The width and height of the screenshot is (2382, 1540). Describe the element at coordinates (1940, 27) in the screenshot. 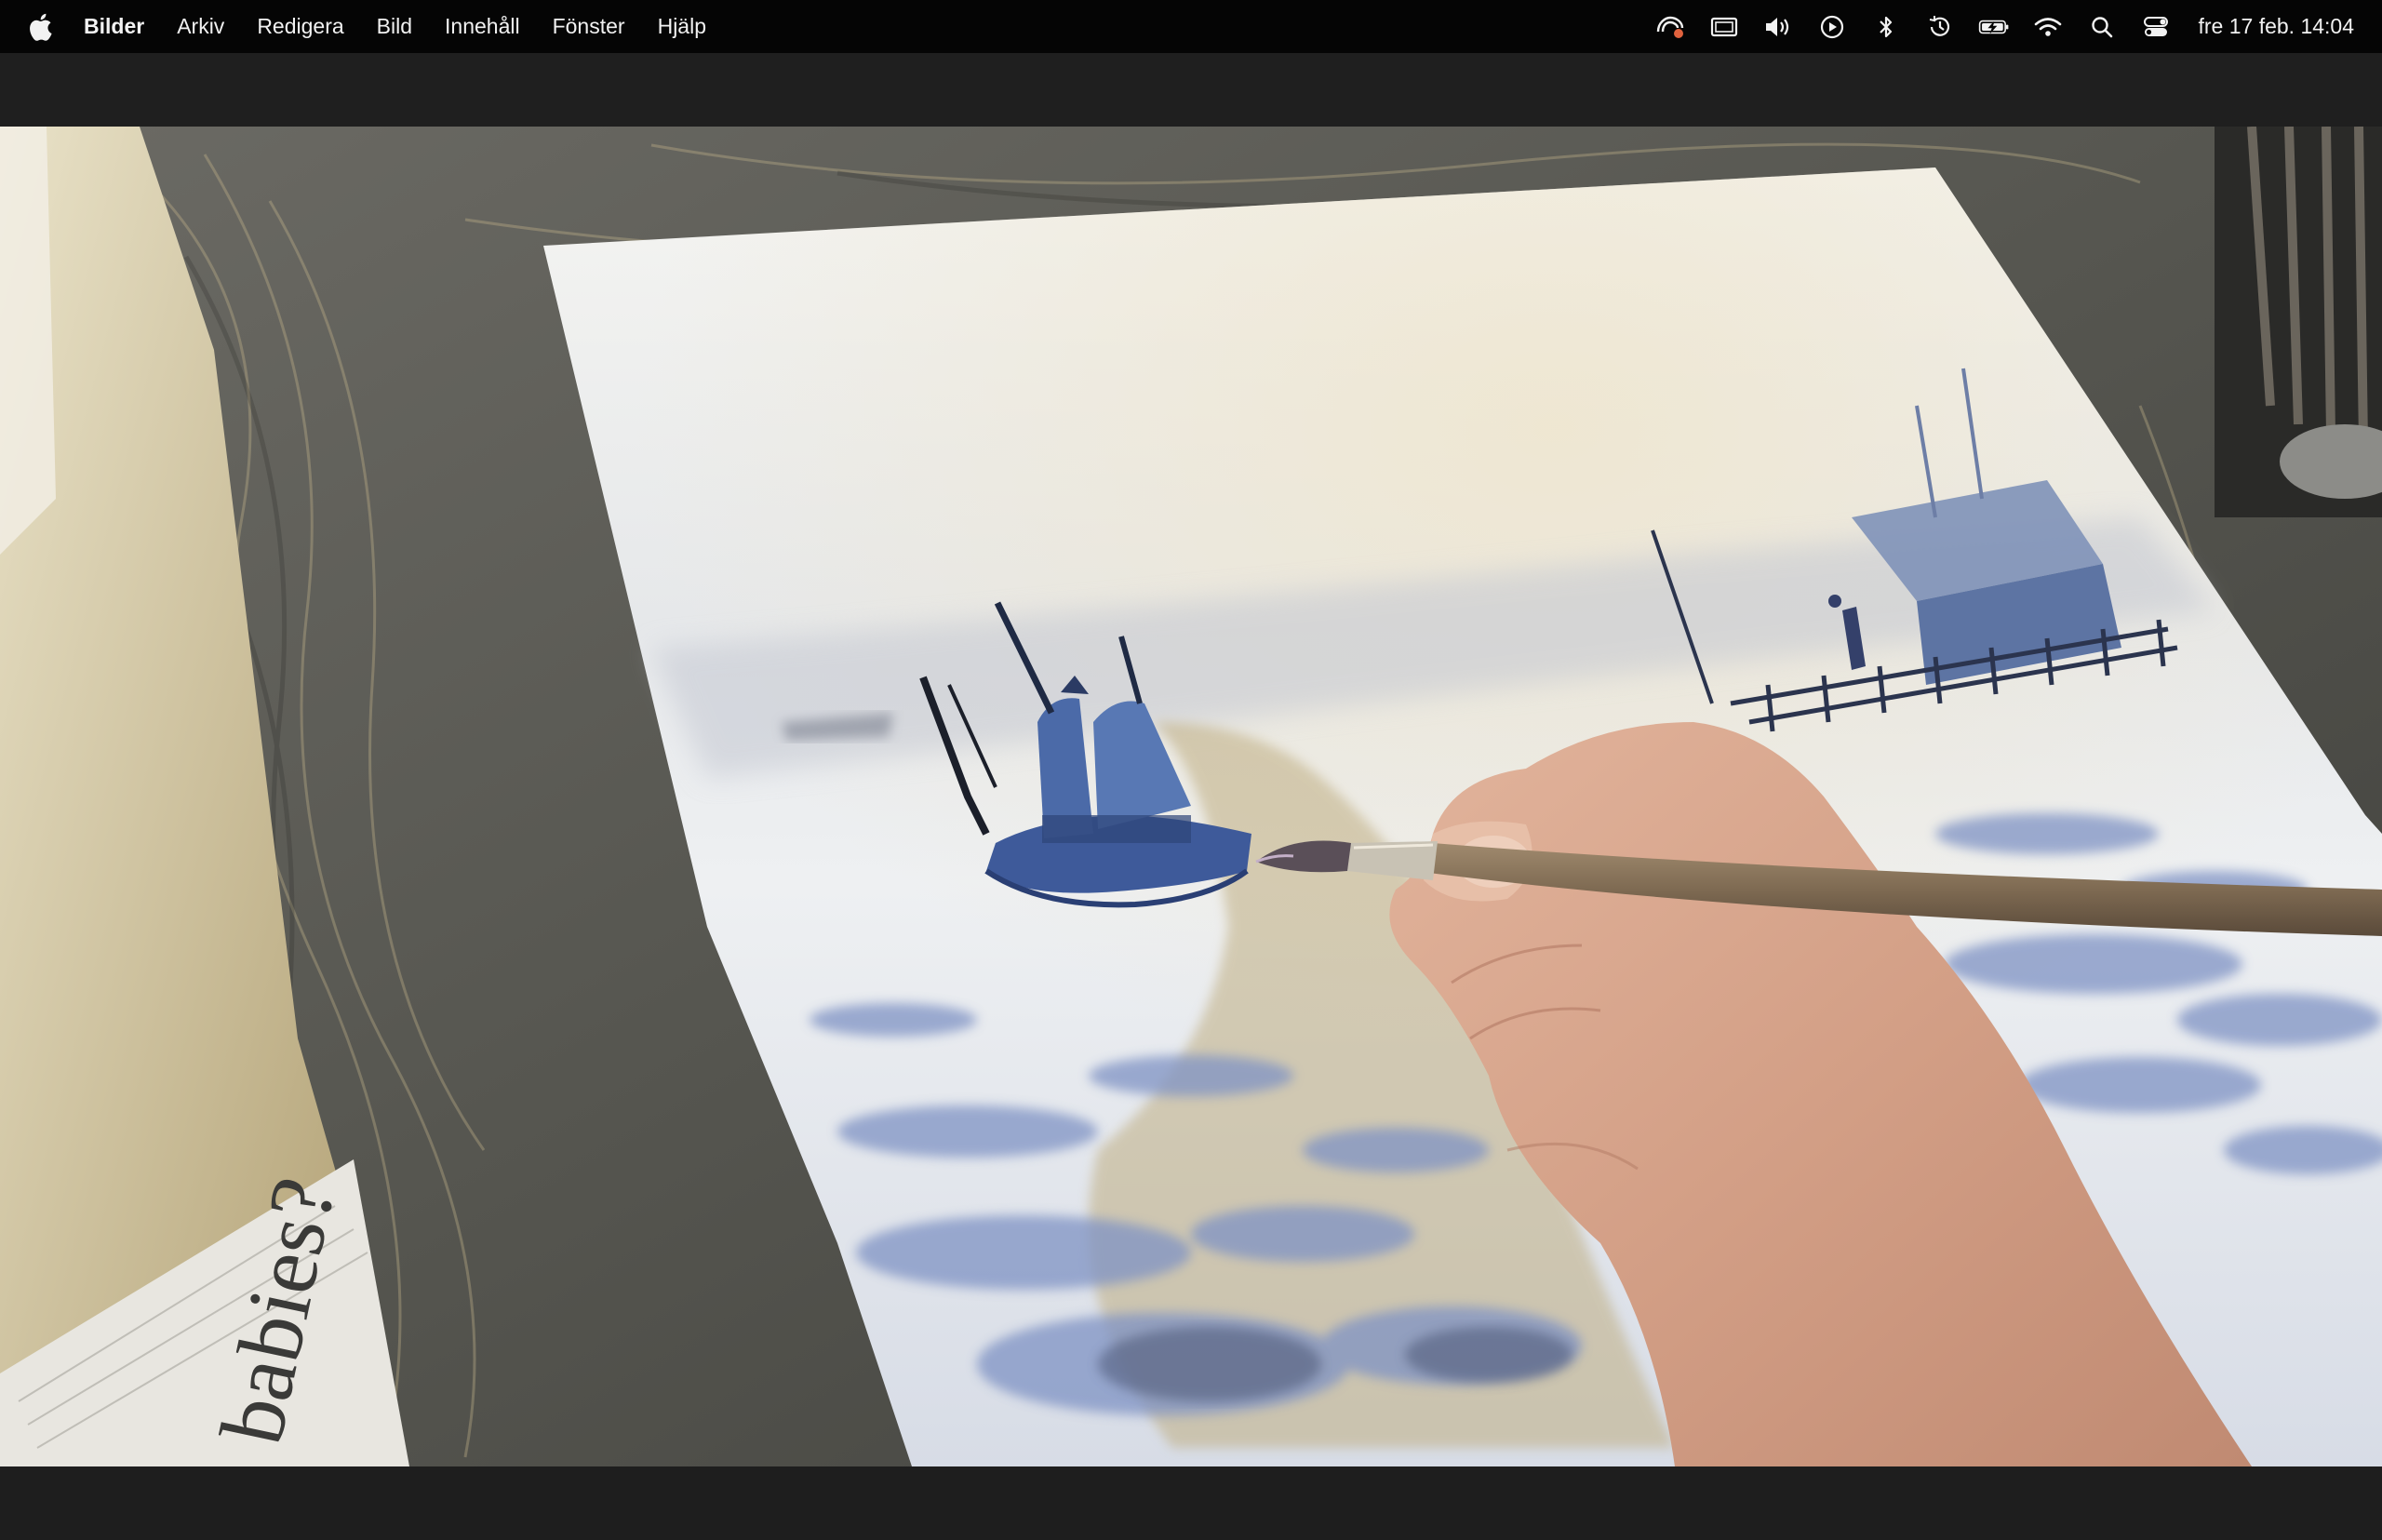

I see `time-machine-icon` at that location.